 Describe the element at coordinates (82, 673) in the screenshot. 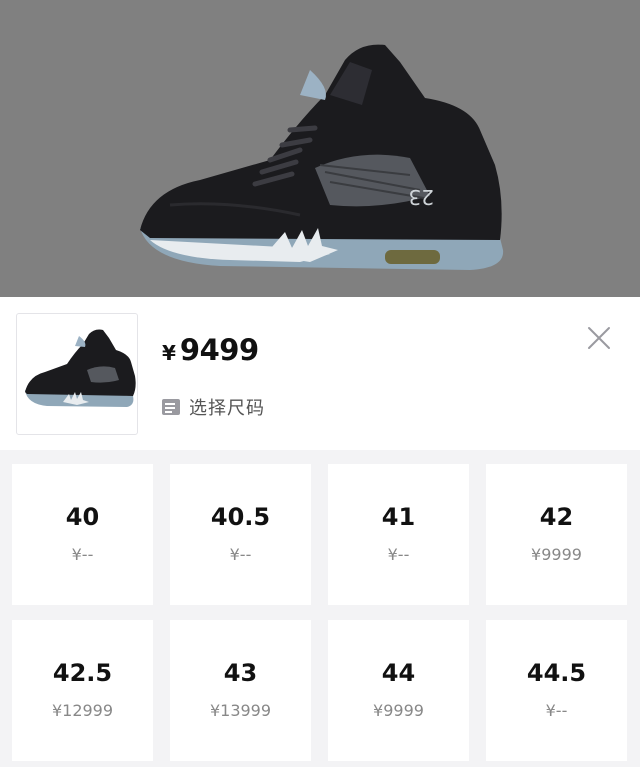

I see `size-label: 42.5` at that location.